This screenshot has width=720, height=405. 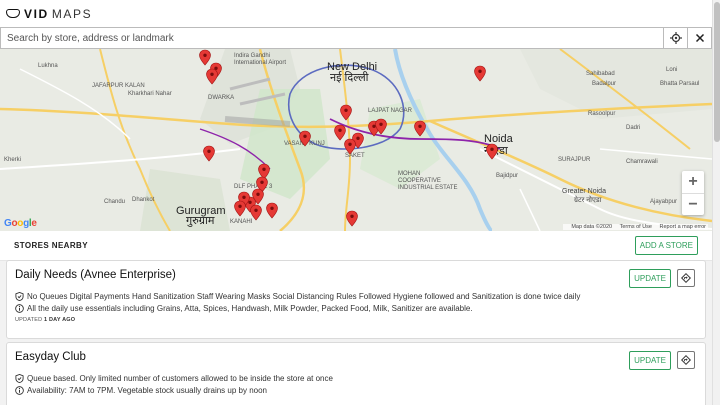 What do you see at coordinates (592, 227) in the screenshot?
I see `map-data-credit: Map data ©2020` at bounding box center [592, 227].